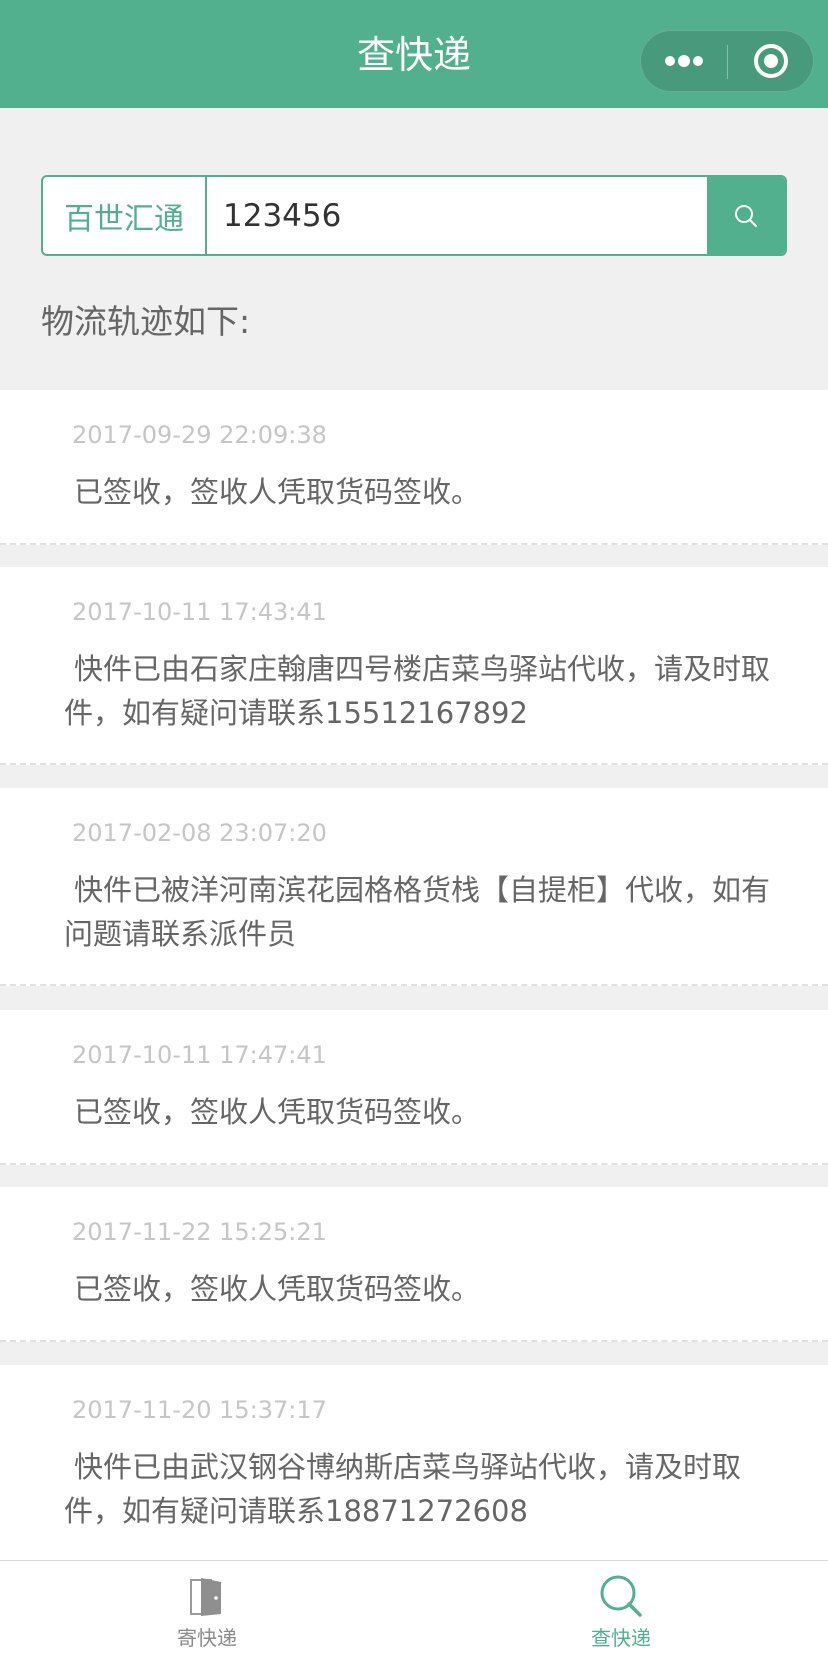 The width and height of the screenshot is (828, 1660). I want to click on tab-label: 查快递, so click(621, 1638).